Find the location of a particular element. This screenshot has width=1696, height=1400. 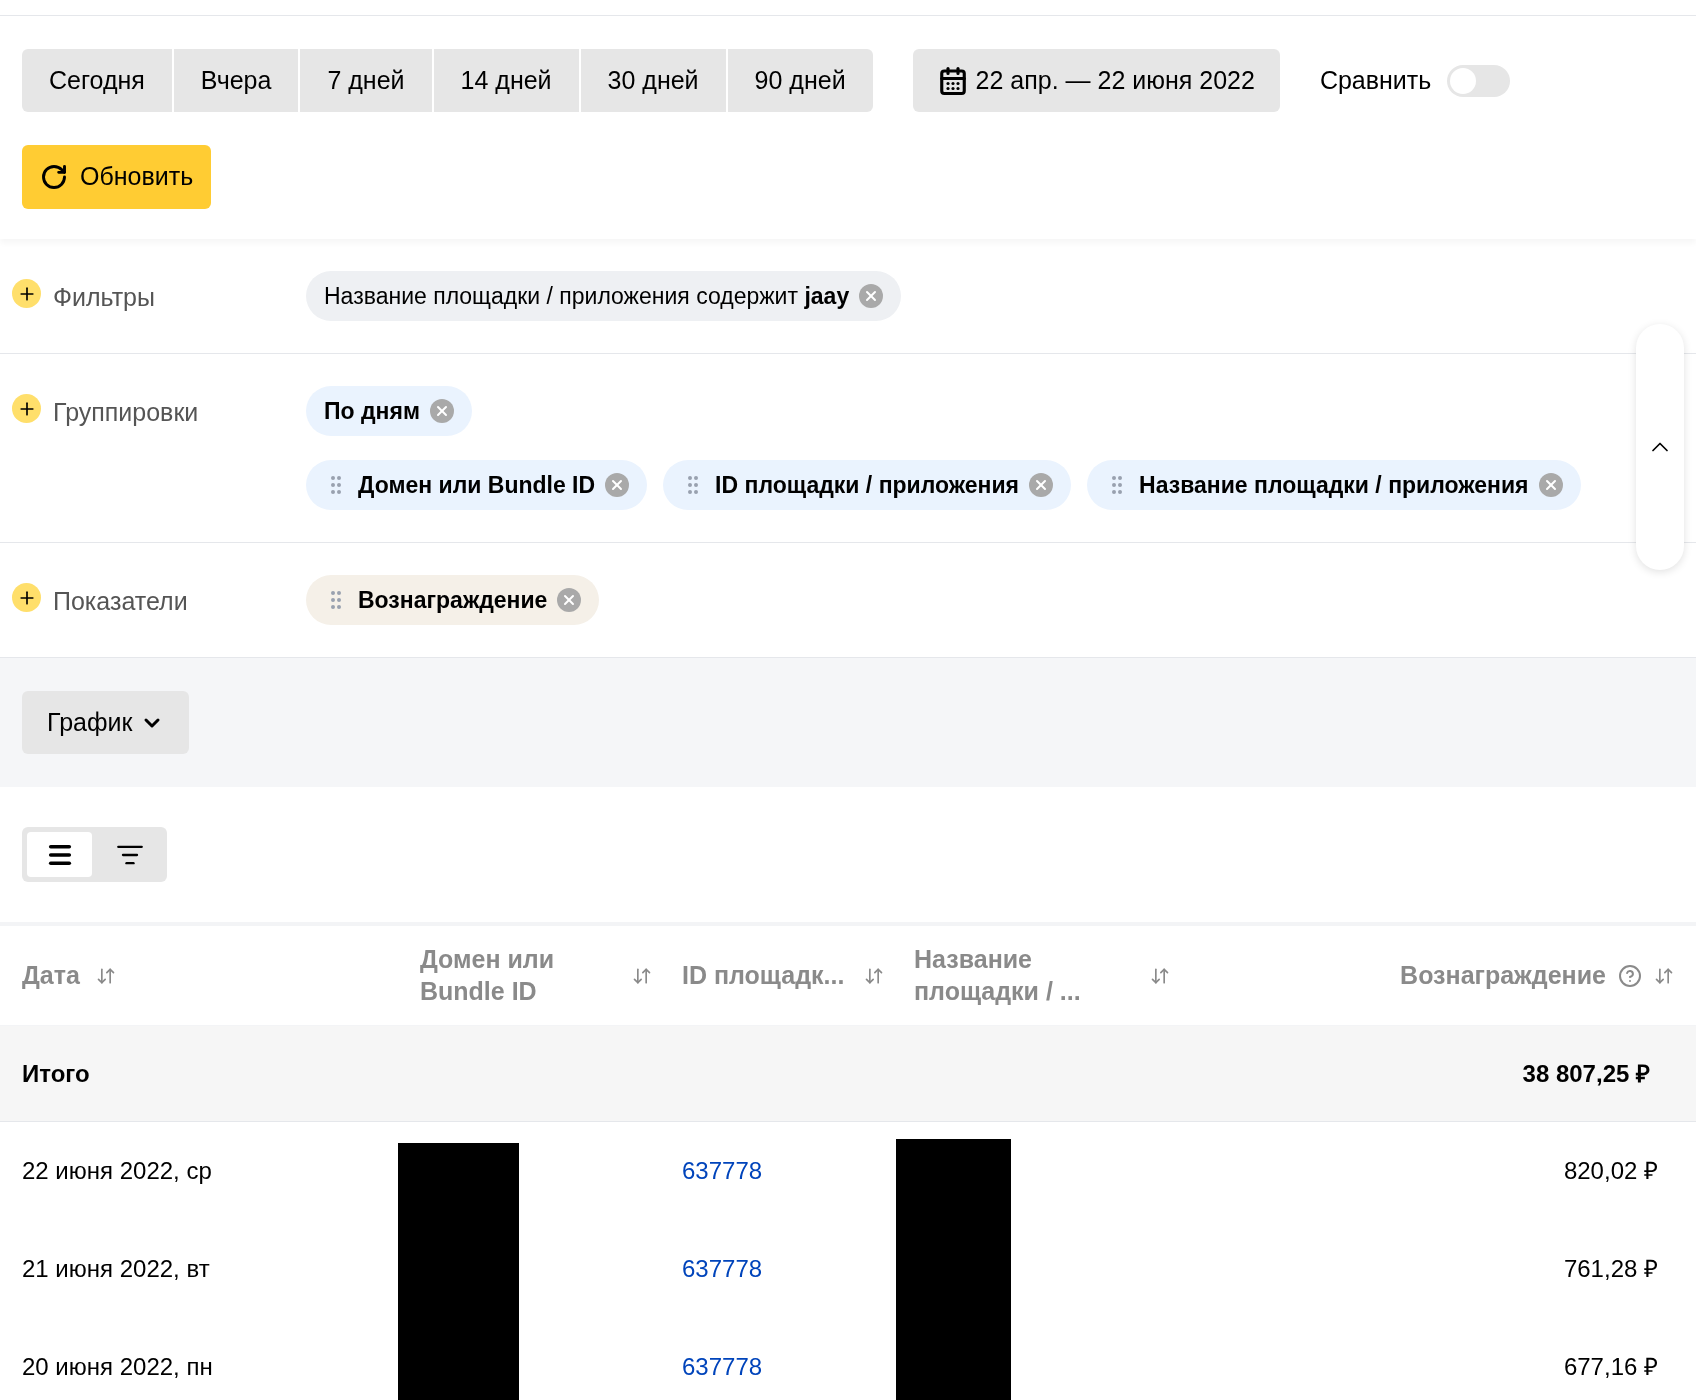

period-button: 90 дней is located at coordinates (800, 80).